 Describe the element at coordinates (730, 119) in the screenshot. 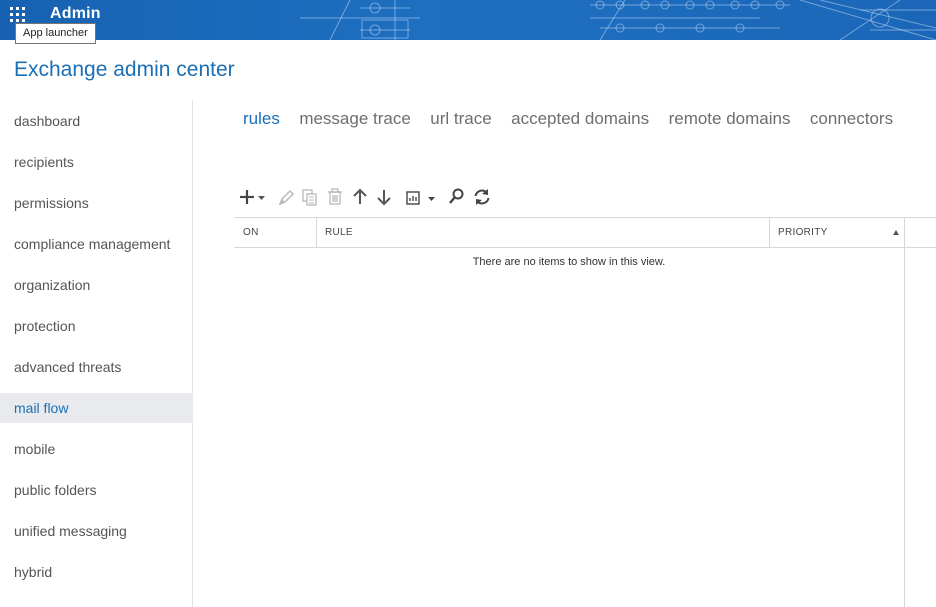

I see `tab-remote-domains: remote domains` at that location.